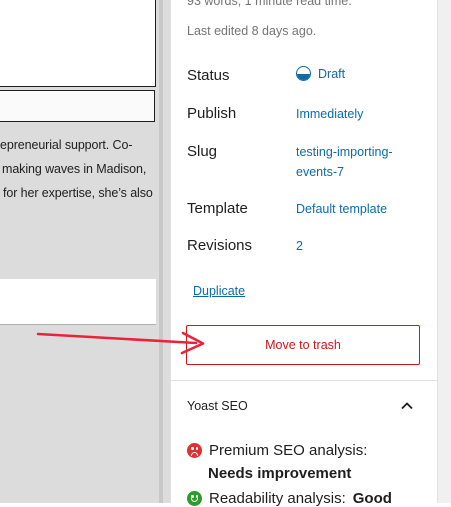 This screenshot has width=451, height=507. Describe the element at coordinates (77, 106) in the screenshot. I see `editor-input-block` at that location.